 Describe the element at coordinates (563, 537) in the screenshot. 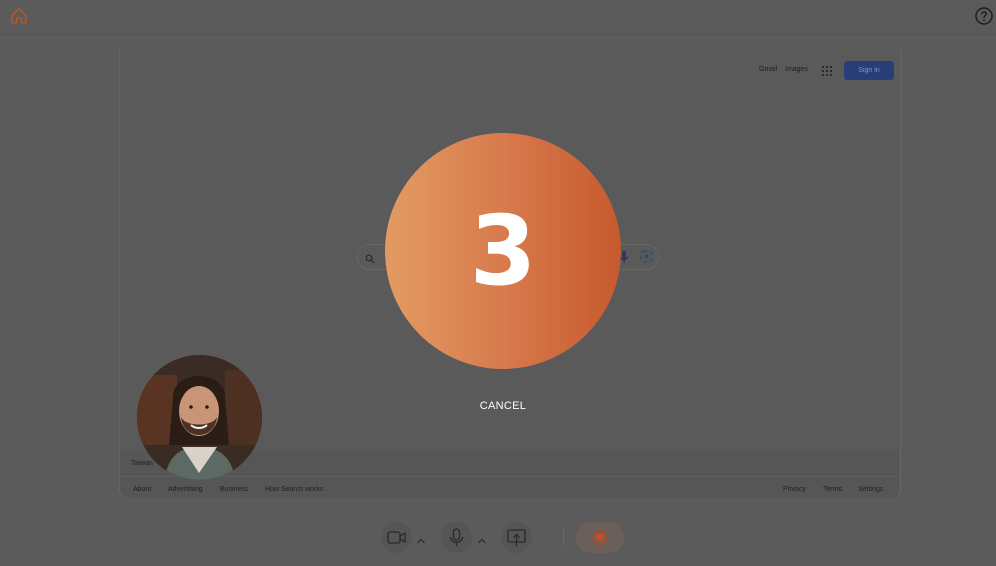

I see `toolbar-divider` at that location.